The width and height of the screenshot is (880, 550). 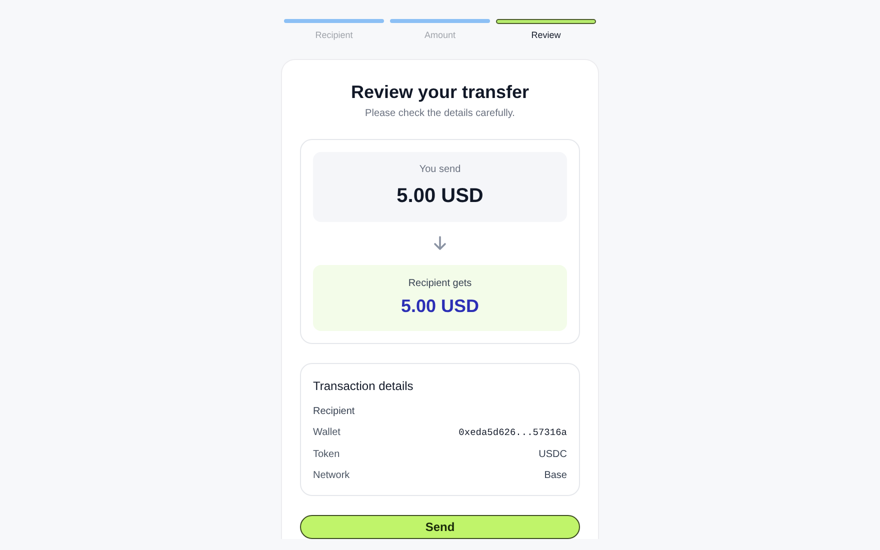 I want to click on details-title: Transaction details, so click(x=363, y=386).